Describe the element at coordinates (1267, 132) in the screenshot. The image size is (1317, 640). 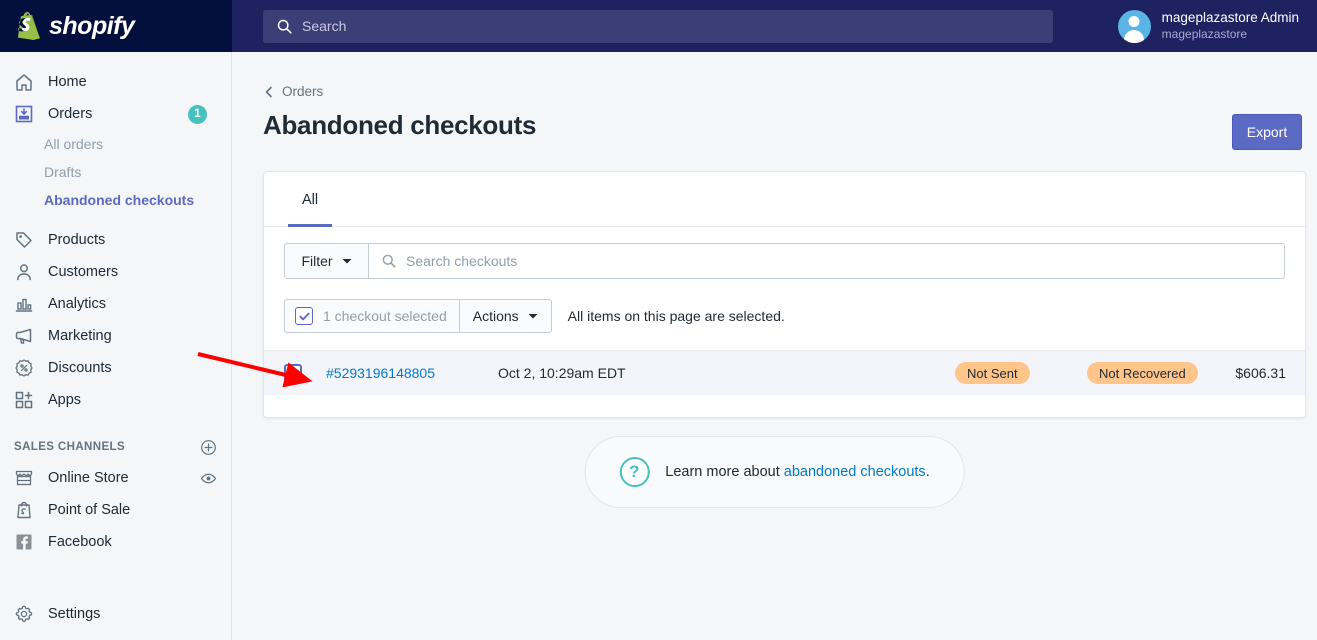
I see `export-button: Export` at that location.